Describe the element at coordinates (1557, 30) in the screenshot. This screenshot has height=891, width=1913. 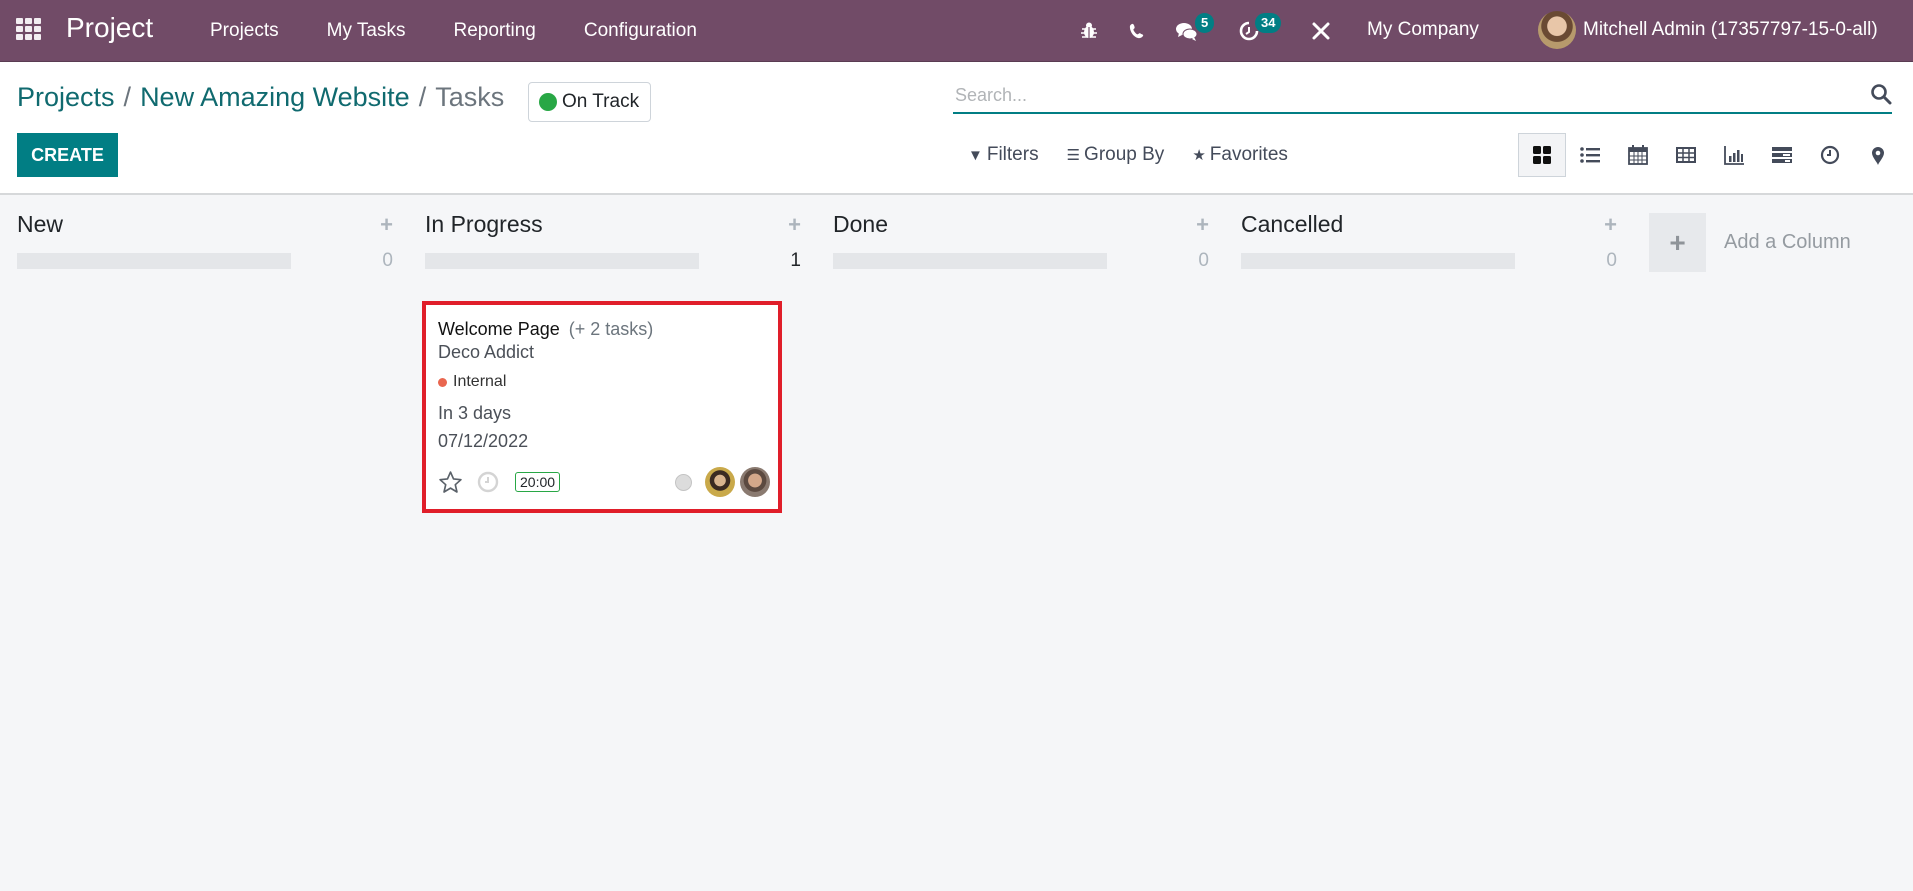
I see `user-avatar` at that location.